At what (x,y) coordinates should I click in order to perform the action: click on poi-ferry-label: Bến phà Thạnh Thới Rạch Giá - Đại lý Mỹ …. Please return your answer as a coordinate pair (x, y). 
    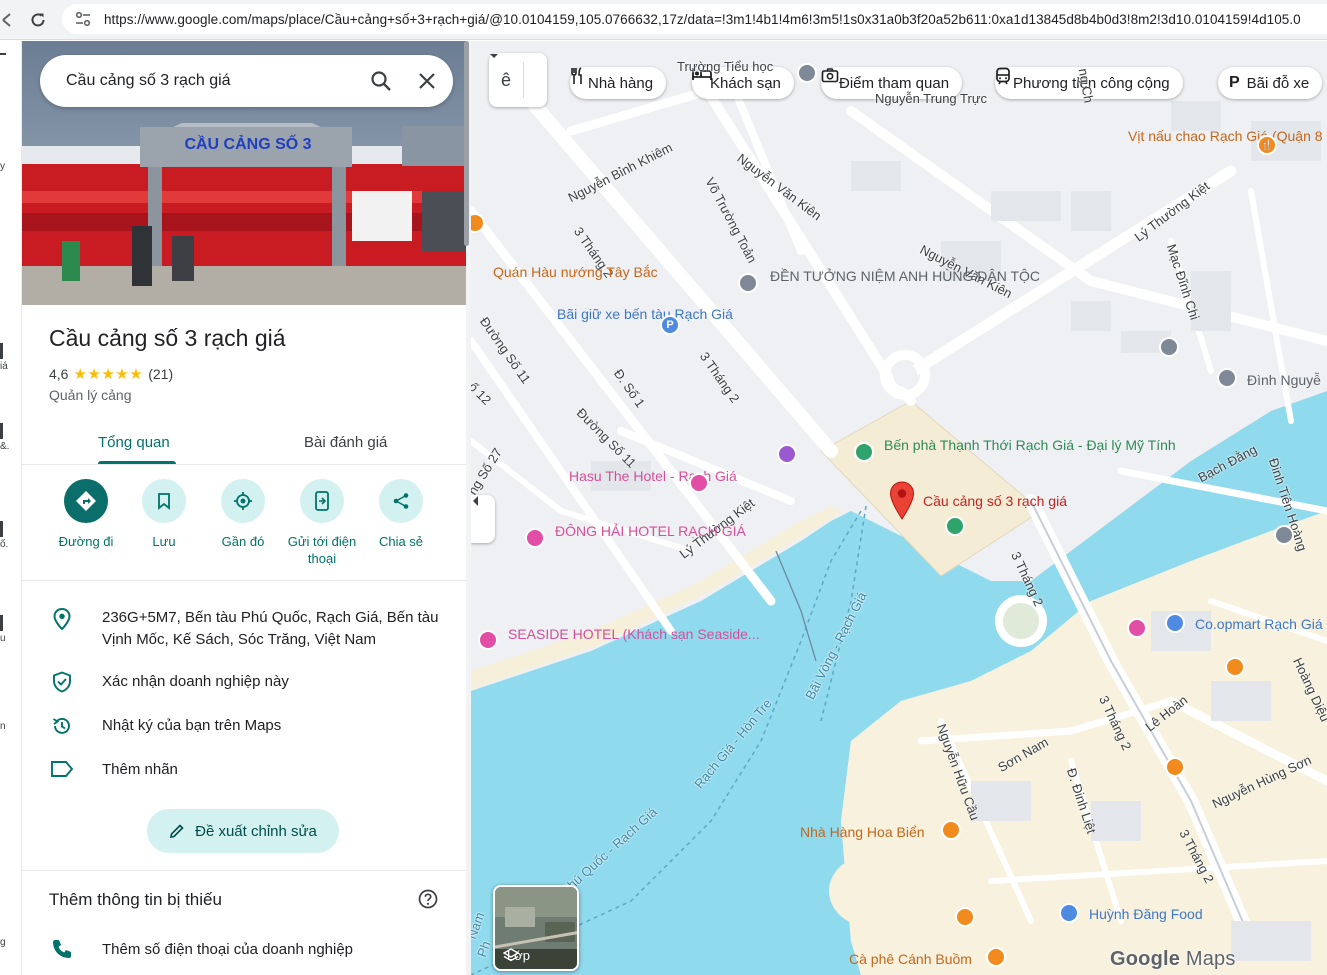
    Looking at the image, I should click on (1030, 445).